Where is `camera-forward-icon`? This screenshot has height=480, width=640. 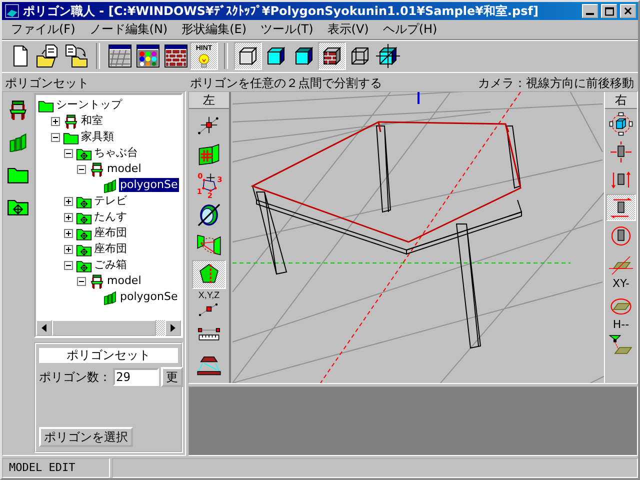
camera-forward-icon is located at coordinates (621, 208).